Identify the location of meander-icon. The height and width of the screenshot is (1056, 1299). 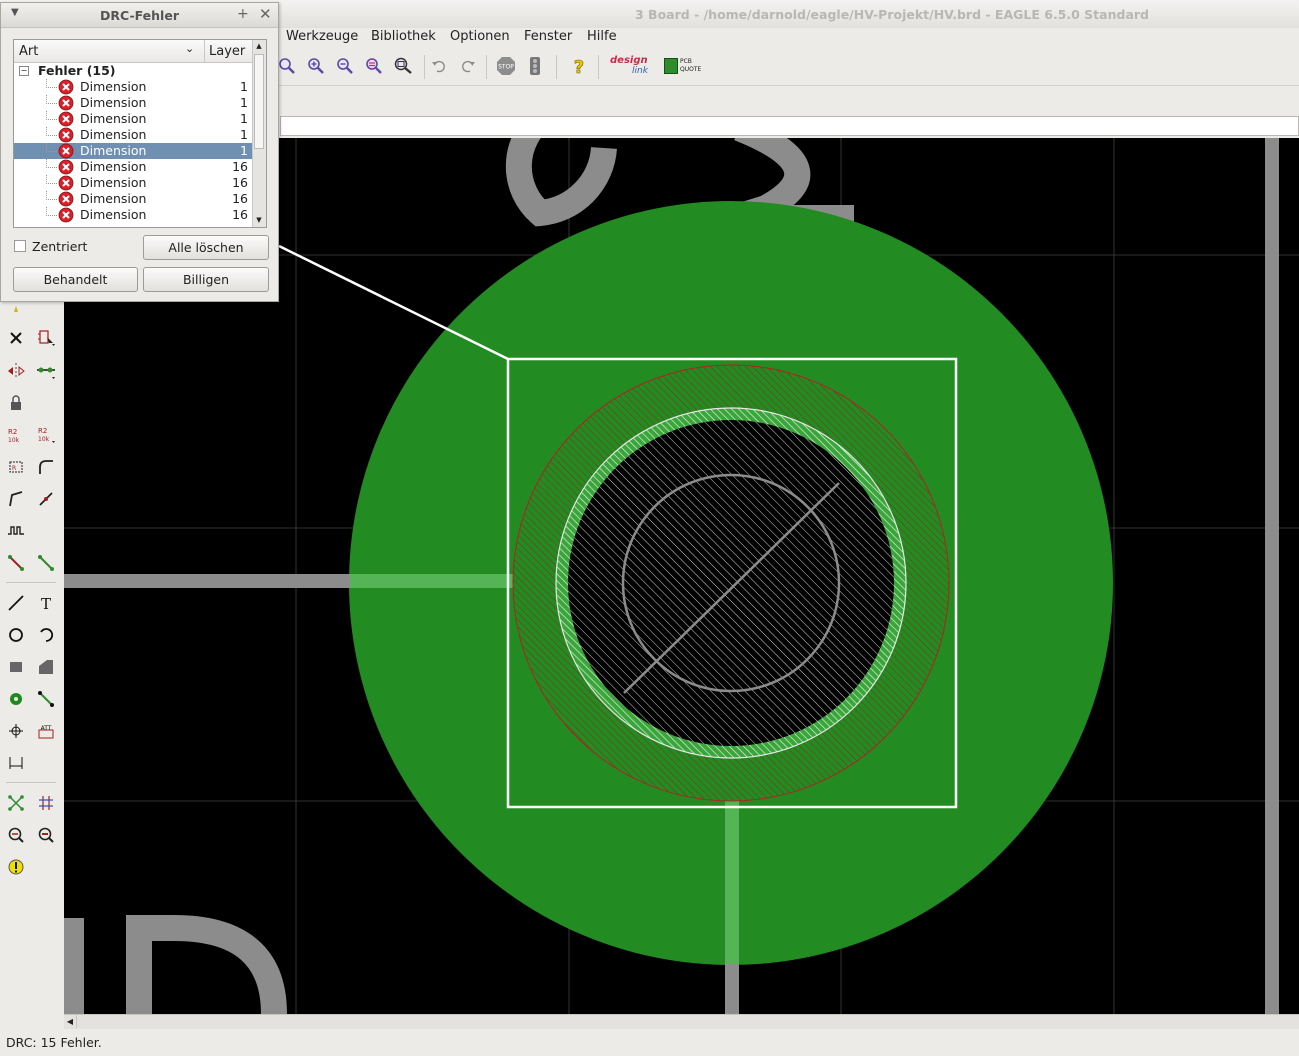
(16, 531).